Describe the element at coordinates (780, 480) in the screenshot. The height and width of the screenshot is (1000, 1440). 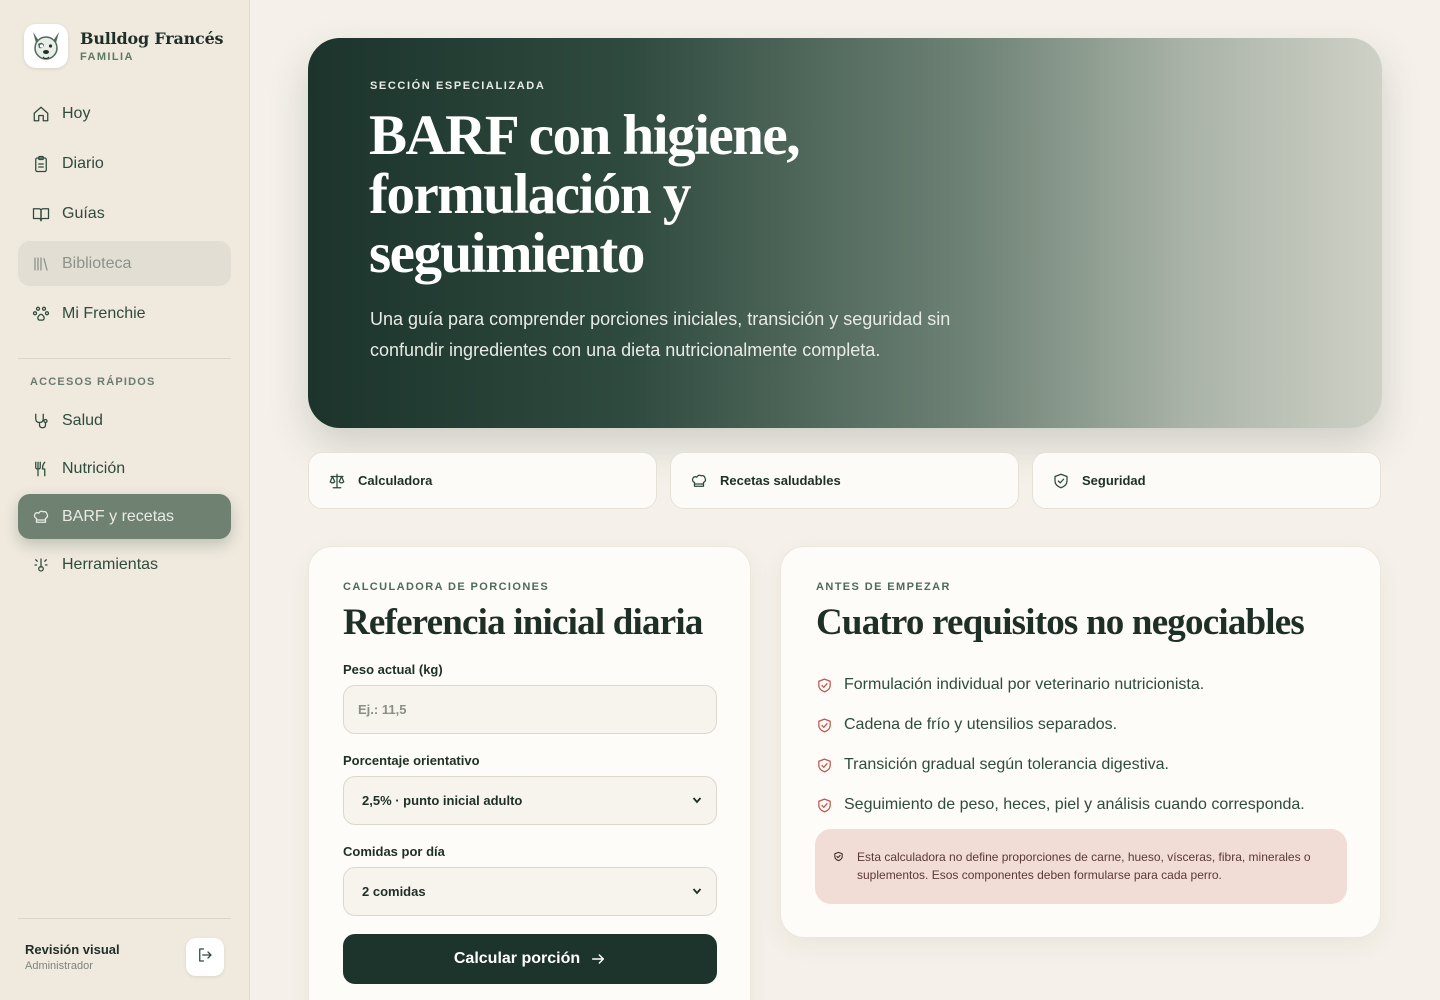
I see `tab-label: Recetas saludables` at that location.